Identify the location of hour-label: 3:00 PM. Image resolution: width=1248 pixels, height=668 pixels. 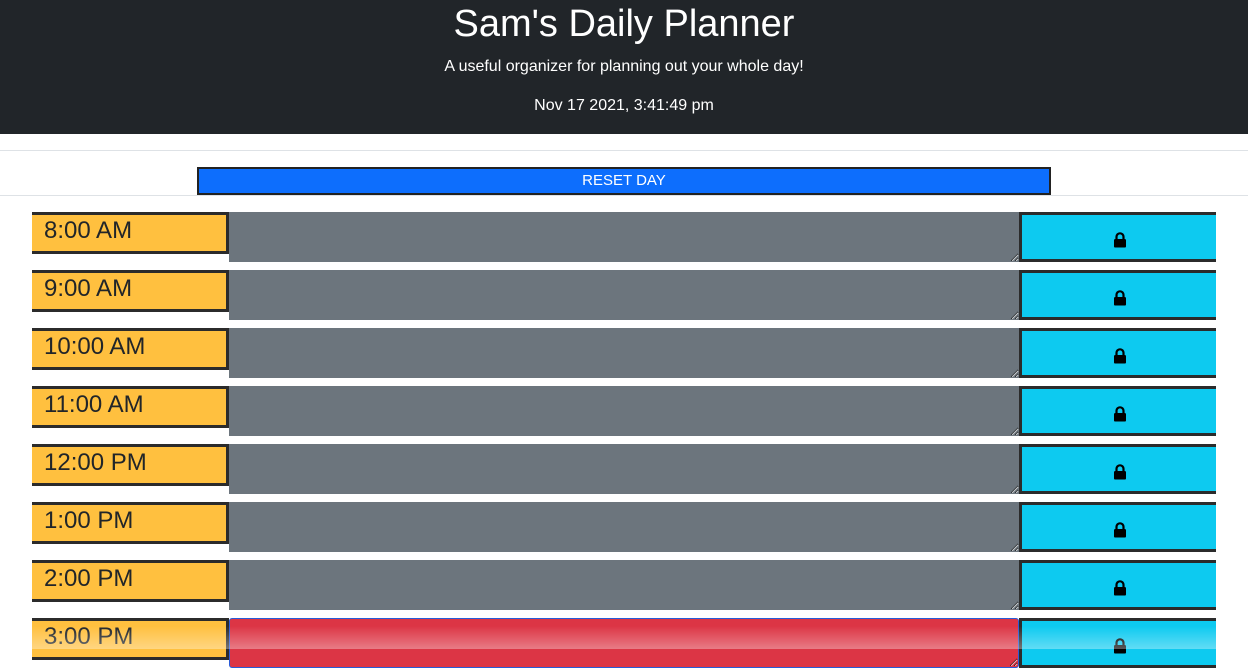
(130, 639).